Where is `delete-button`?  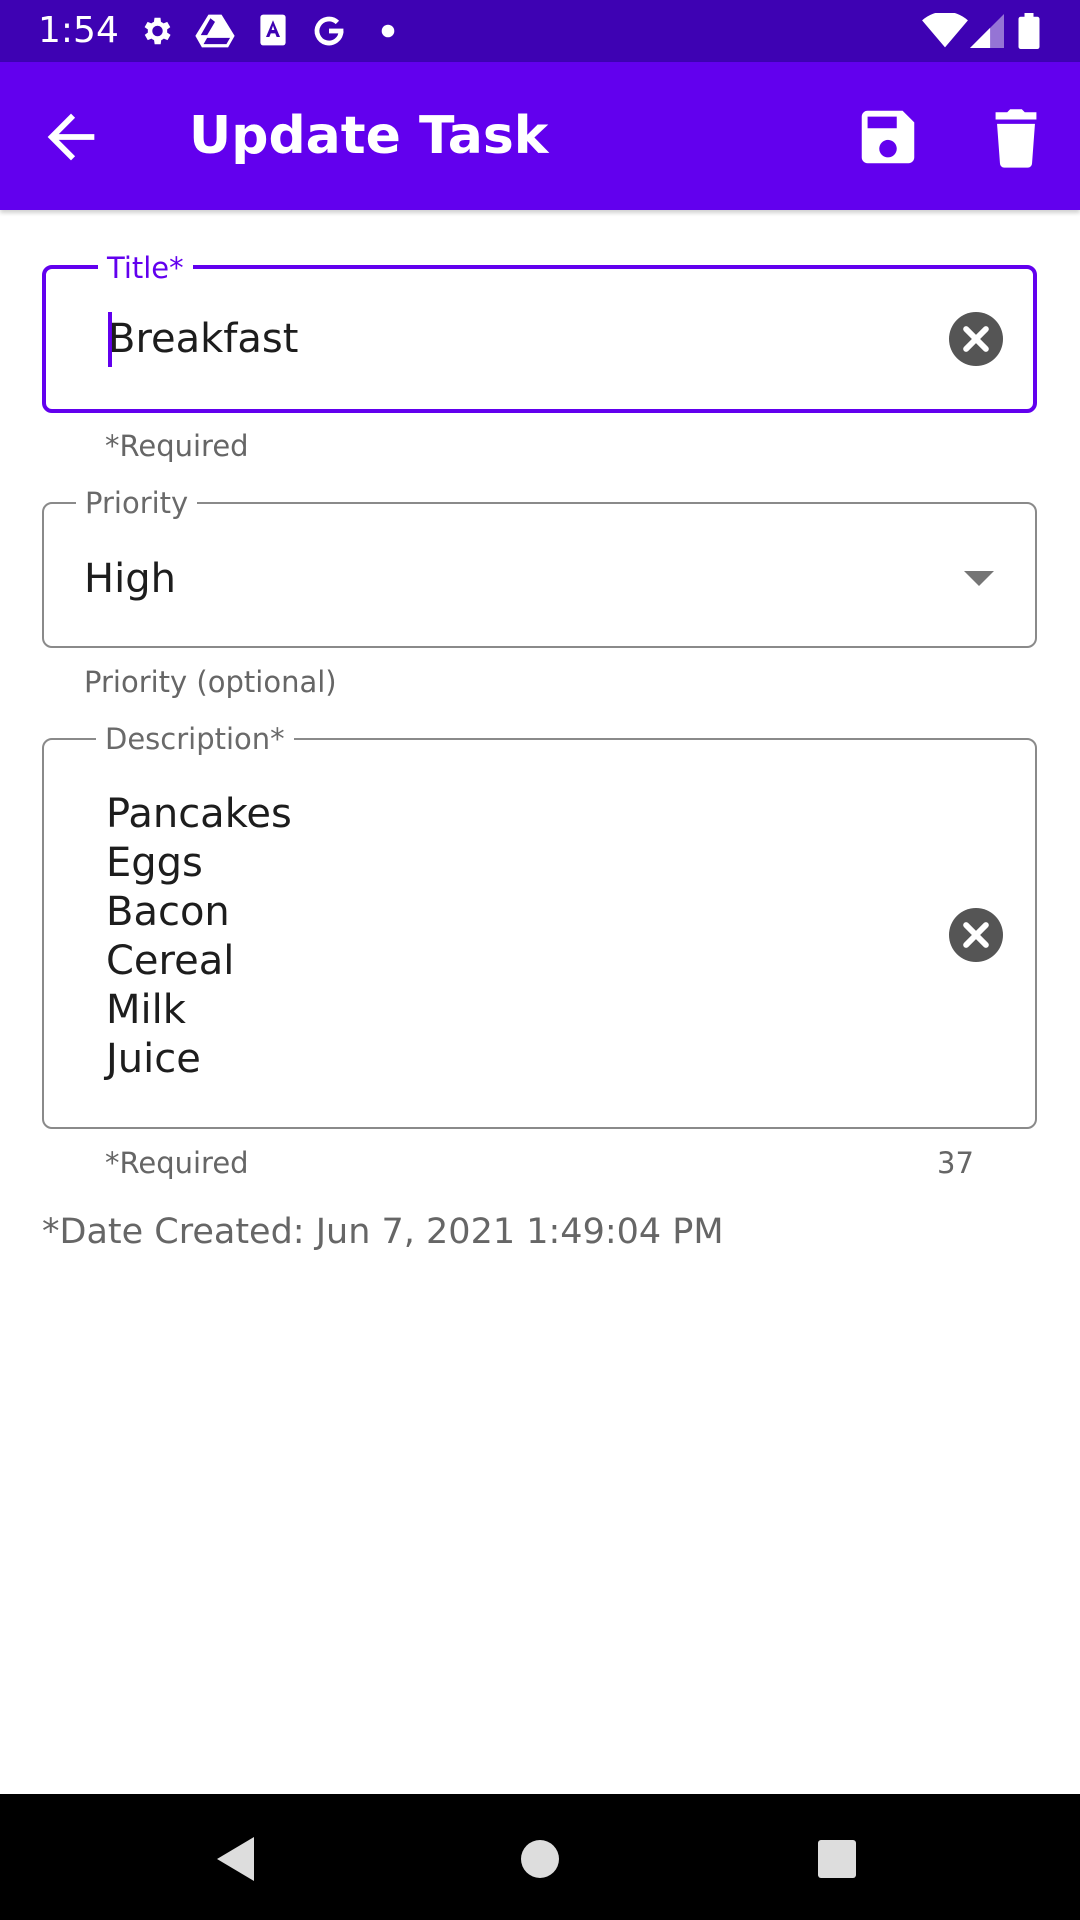 delete-button is located at coordinates (1016, 137).